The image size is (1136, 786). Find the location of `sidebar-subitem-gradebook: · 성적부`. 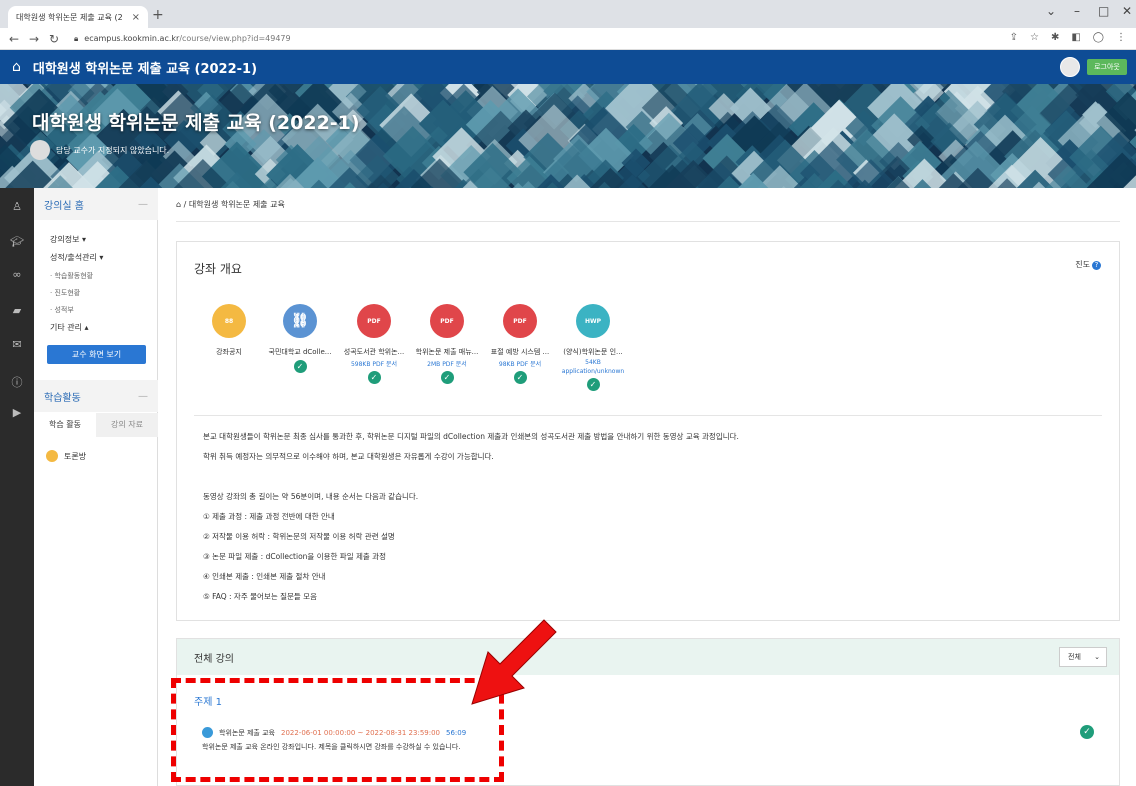

sidebar-subitem-gradebook: · 성적부 is located at coordinates (62, 310).